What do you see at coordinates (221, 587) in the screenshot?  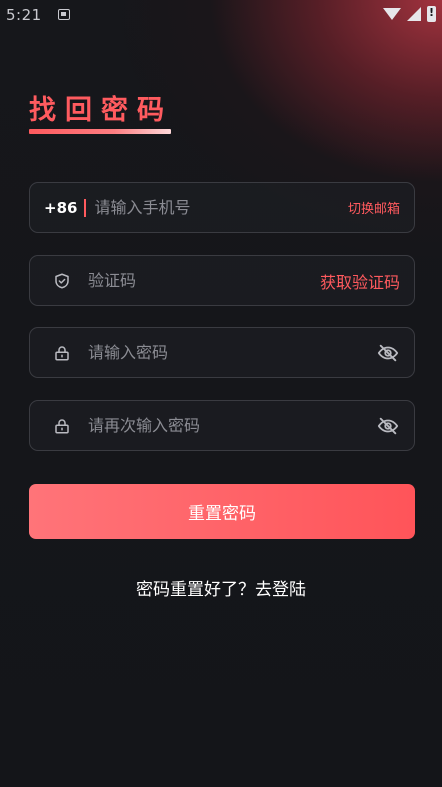 I see `go-login-link: 密码重置好了？去登陆` at bounding box center [221, 587].